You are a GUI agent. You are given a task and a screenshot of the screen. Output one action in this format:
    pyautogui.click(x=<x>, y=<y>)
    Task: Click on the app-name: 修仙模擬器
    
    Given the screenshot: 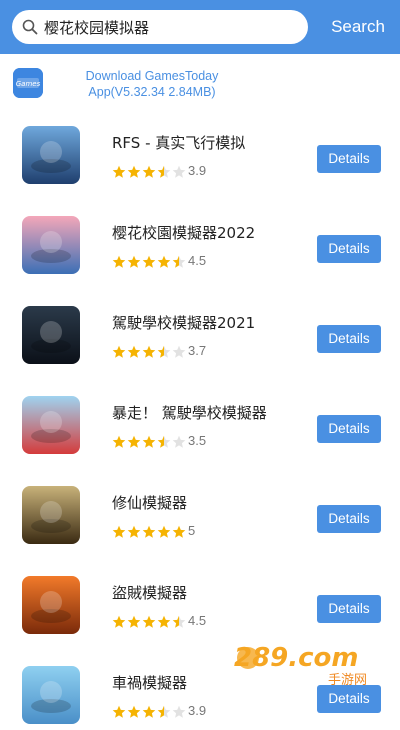 What is the action you would take?
    pyautogui.click(x=149, y=502)
    